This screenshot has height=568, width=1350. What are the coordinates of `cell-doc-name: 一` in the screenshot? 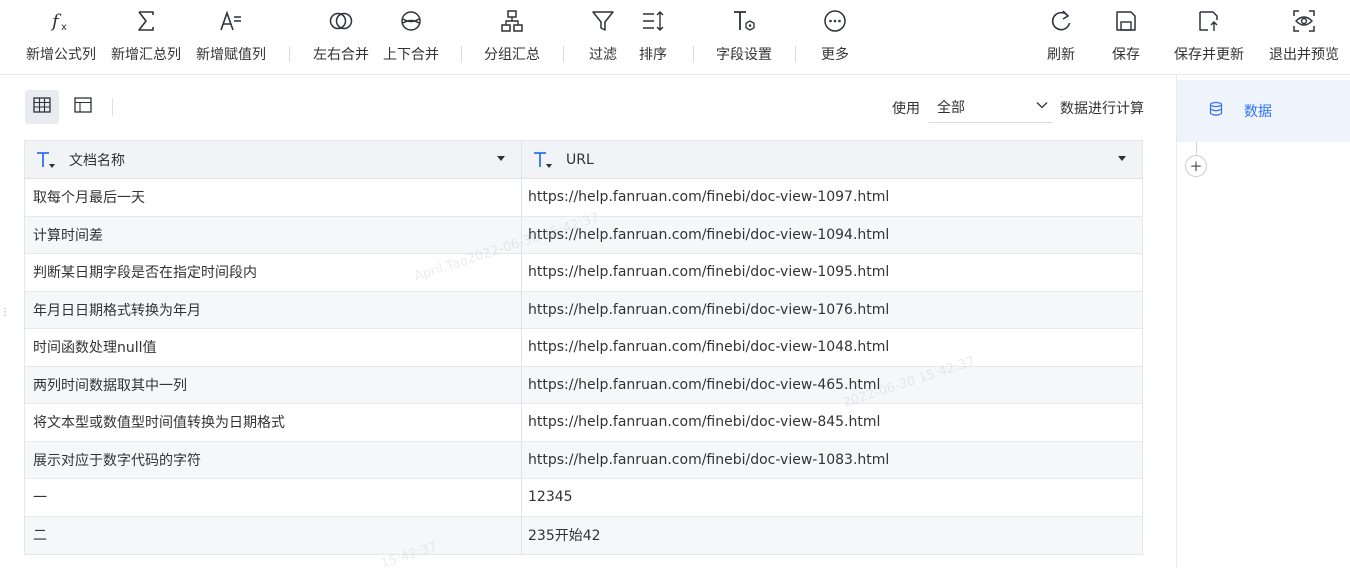 It's located at (273, 497).